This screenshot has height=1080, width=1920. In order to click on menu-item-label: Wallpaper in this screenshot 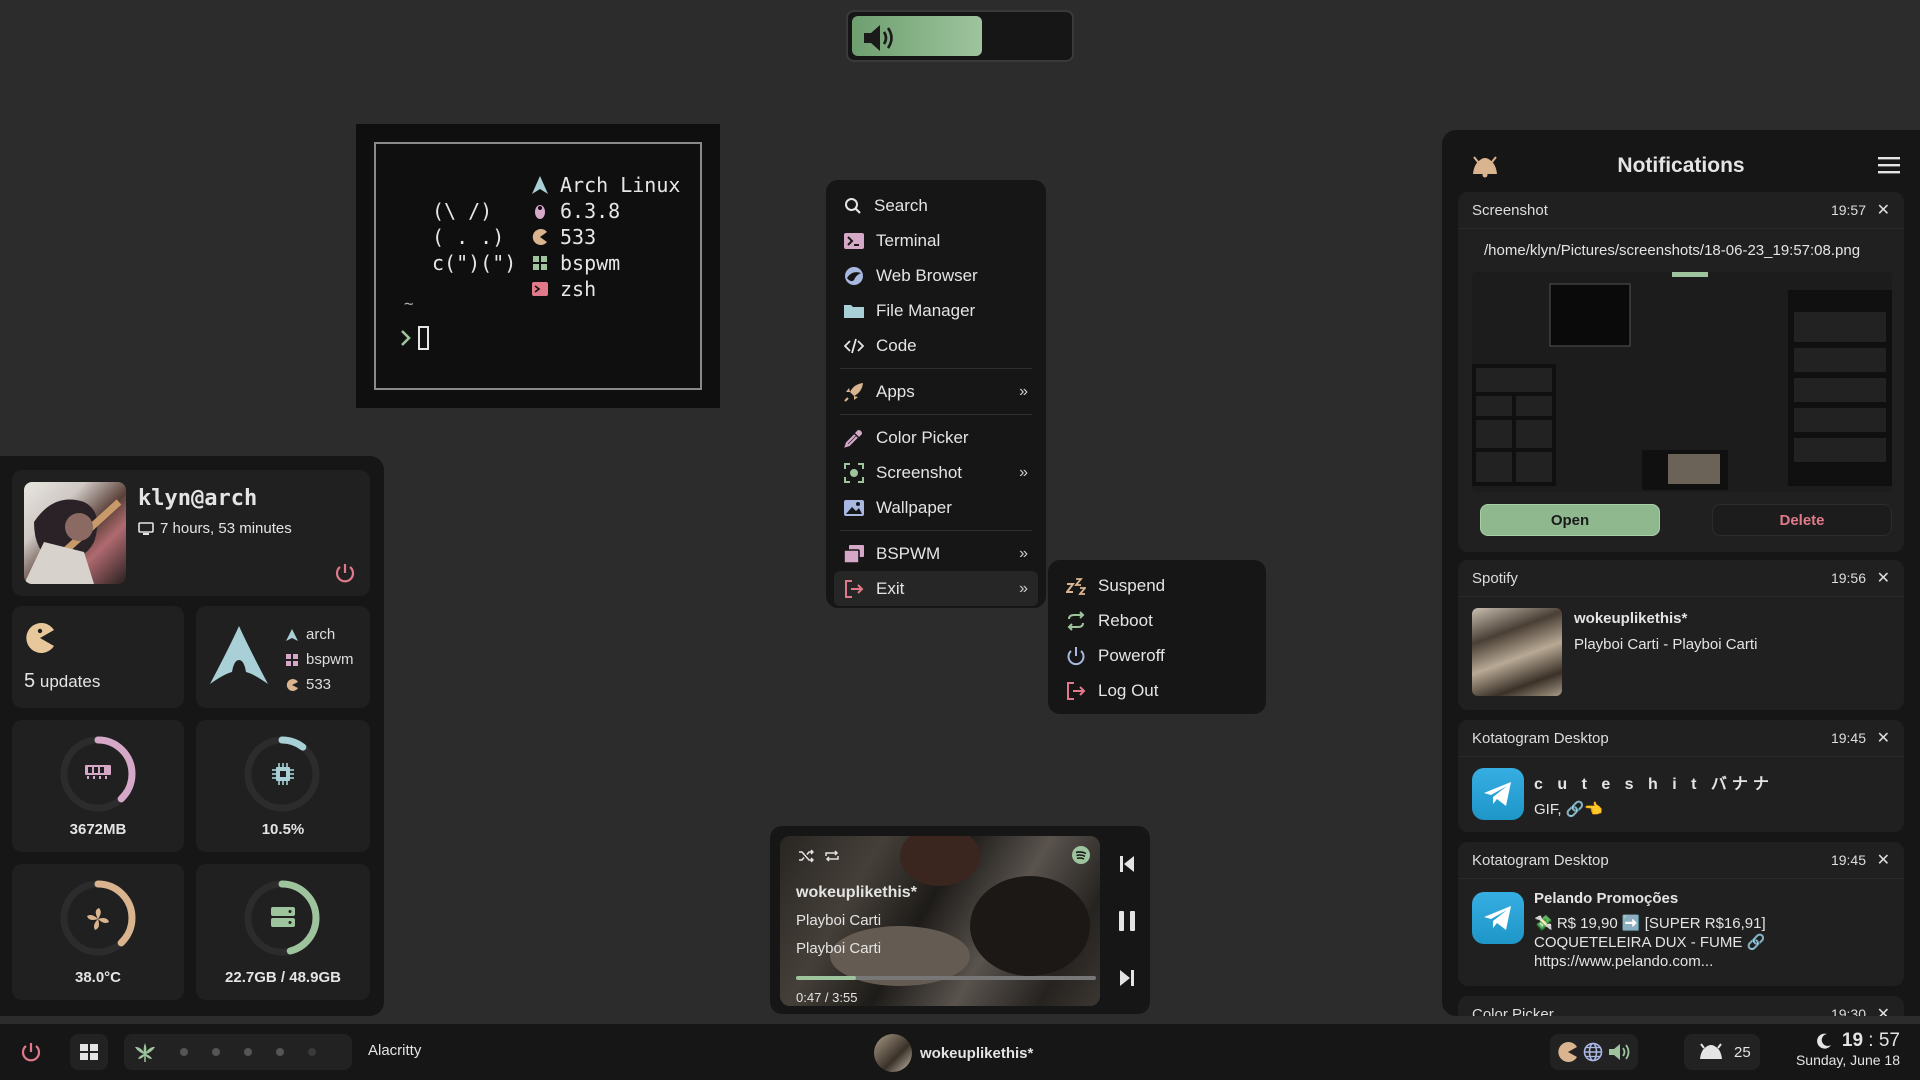, I will do `click(914, 507)`.